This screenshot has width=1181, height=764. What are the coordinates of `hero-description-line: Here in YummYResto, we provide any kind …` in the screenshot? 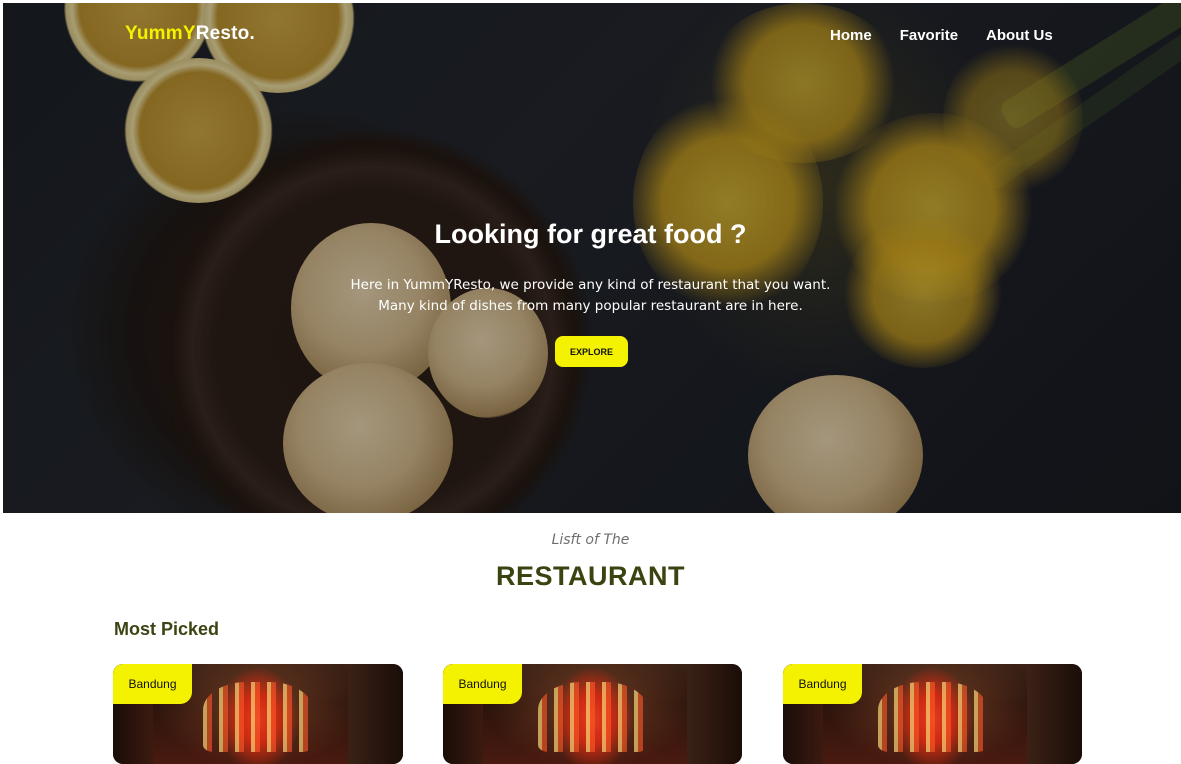 It's located at (590, 285).